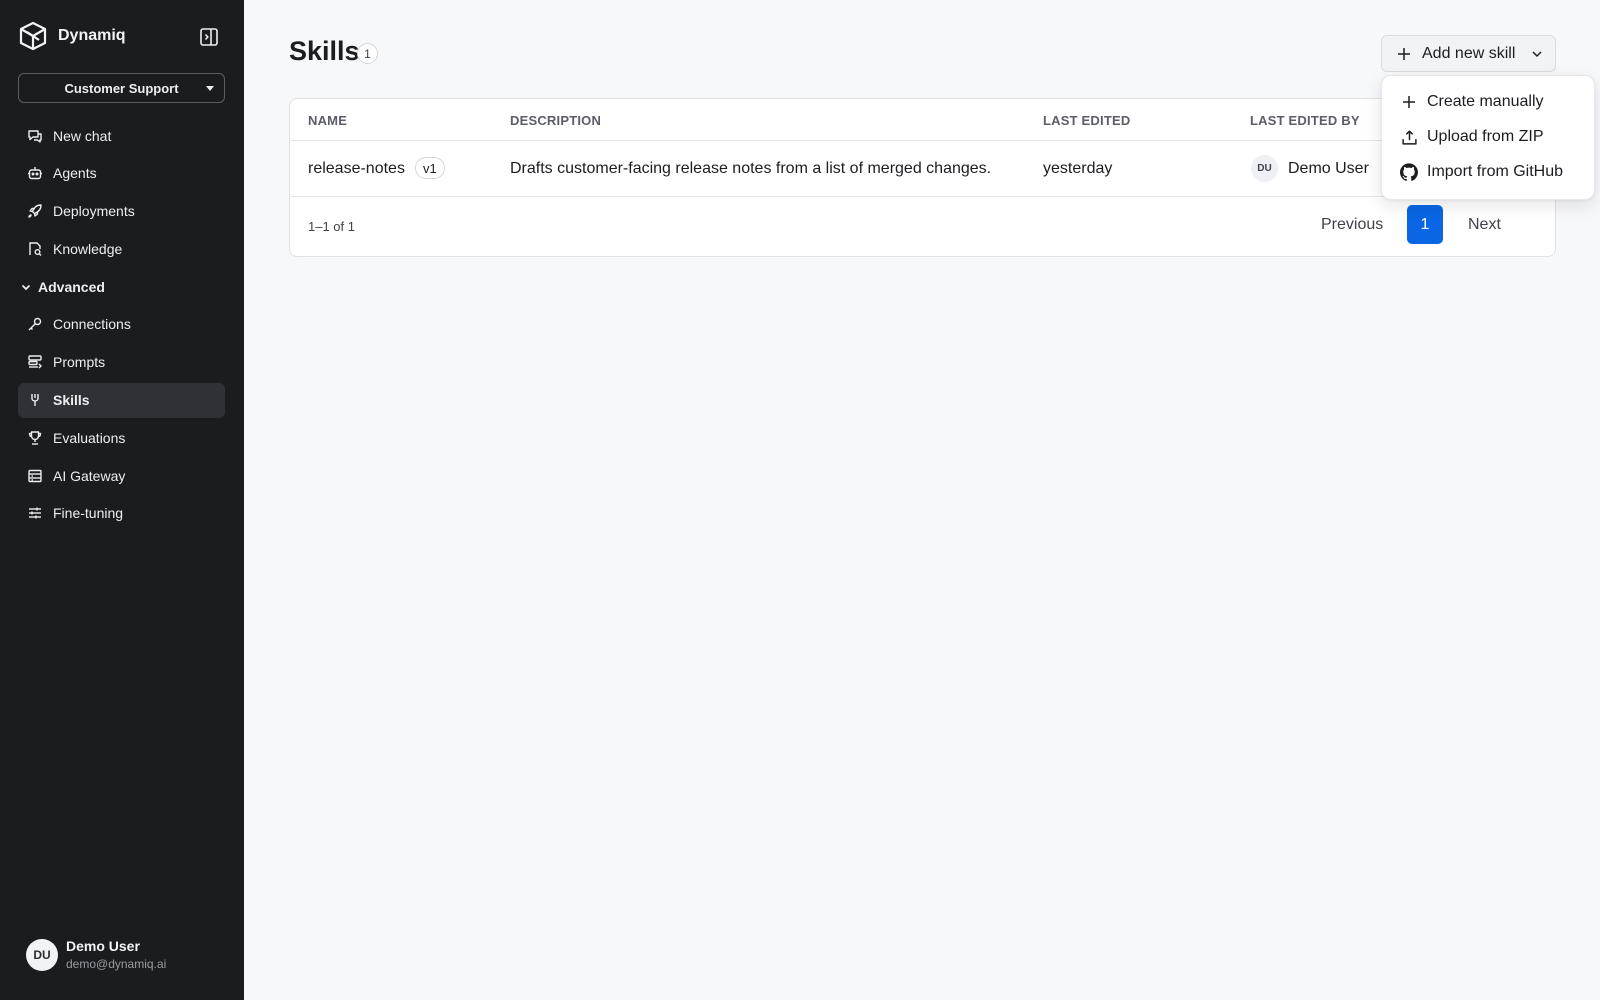 Image resolution: width=1600 pixels, height=1000 pixels. Describe the element at coordinates (1305, 120) in the screenshot. I see `column-header-last-edited-by: LAST EDITED BY` at that location.